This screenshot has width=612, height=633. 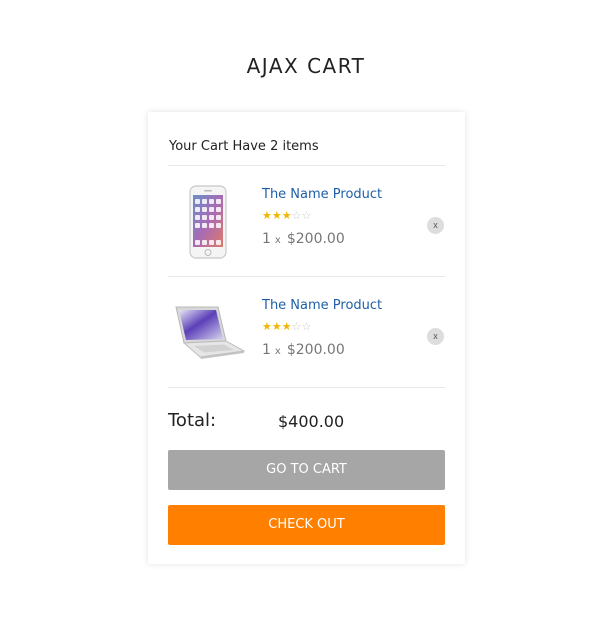 What do you see at coordinates (311, 421) in the screenshot?
I see `total-value: $400.00` at bounding box center [311, 421].